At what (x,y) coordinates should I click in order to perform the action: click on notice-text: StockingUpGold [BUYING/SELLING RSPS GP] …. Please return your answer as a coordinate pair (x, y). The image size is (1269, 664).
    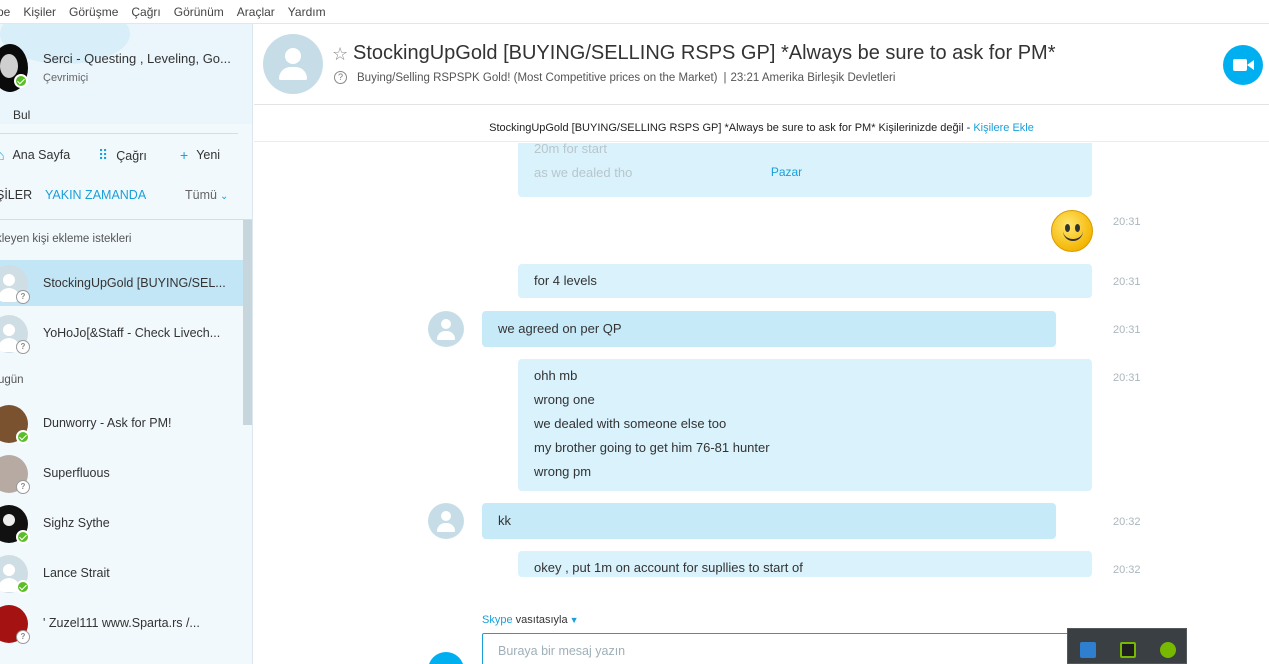
    Looking at the image, I should click on (731, 128).